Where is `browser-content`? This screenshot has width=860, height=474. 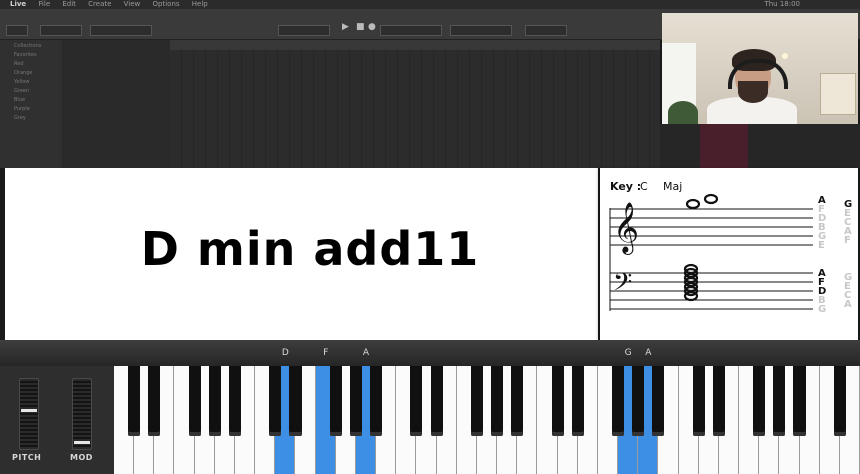
browser-content is located at coordinates (116, 104).